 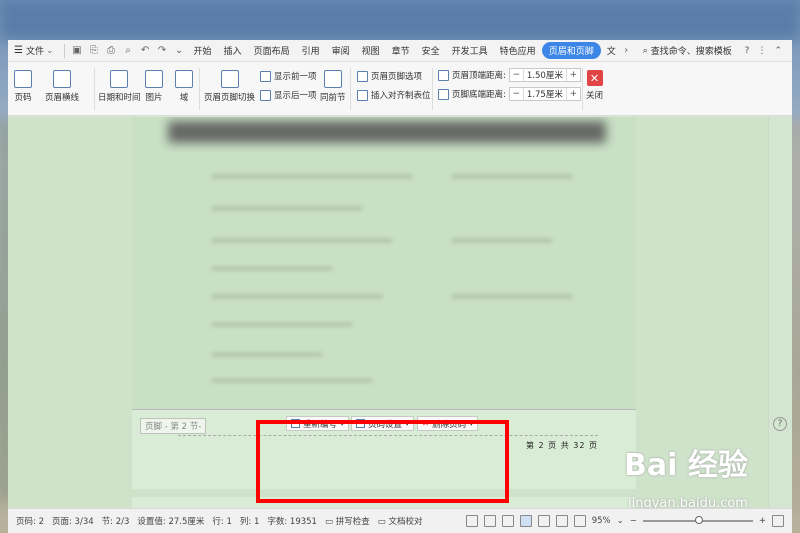 I want to click on tab-page-layout: 页面布局, so click(x=272, y=50).